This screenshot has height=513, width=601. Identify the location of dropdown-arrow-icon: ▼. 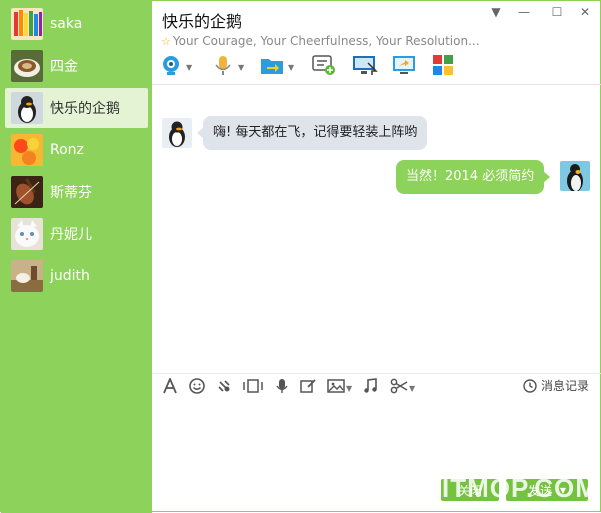
(496, 12).